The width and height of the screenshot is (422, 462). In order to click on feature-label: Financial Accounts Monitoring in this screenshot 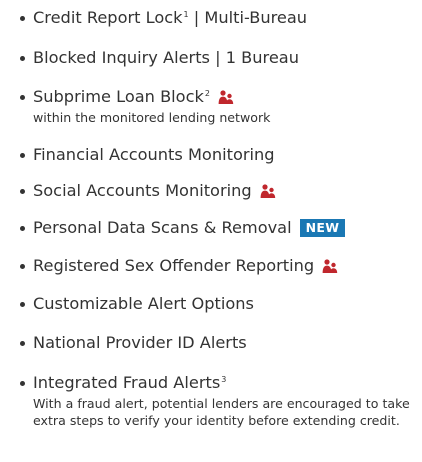, I will do `click(154, 154)`.